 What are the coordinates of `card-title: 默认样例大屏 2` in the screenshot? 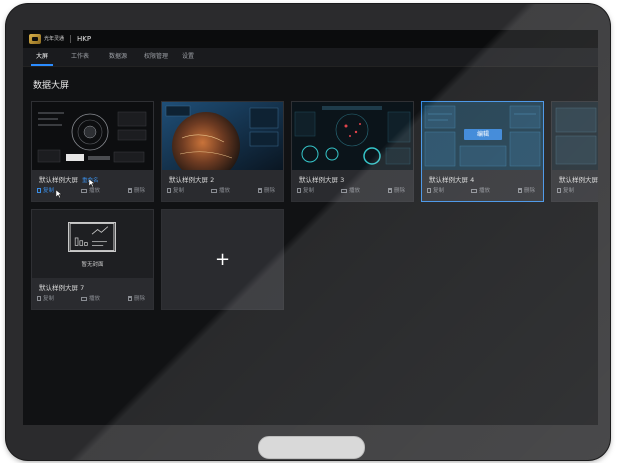 It's located at (192, 180).